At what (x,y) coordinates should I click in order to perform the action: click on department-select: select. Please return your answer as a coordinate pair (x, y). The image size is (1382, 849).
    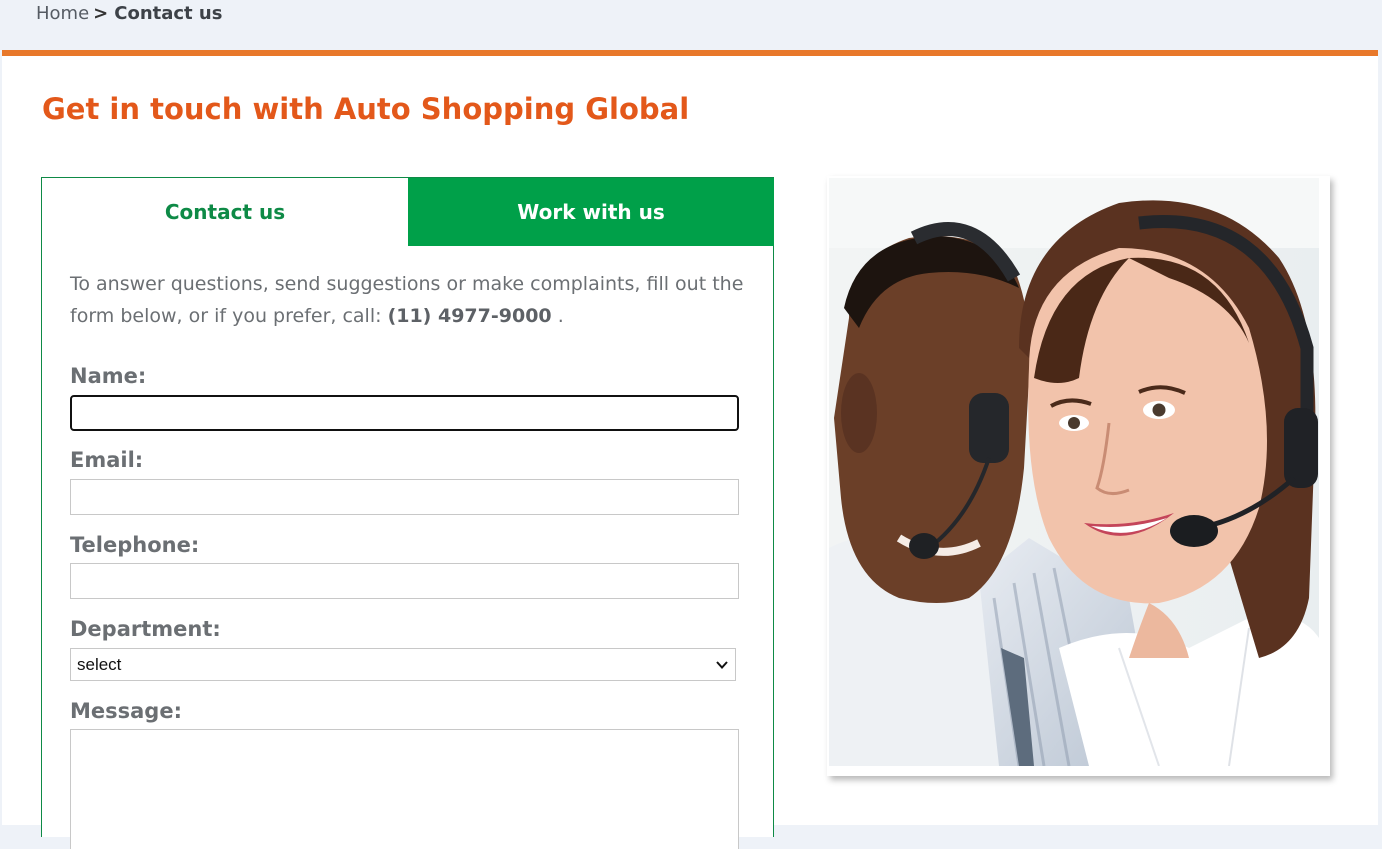
    Looking at the image, I should click on (403, 664).